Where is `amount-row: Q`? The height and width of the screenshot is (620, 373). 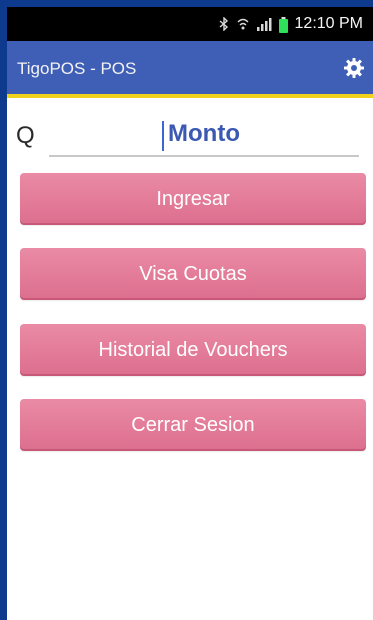 amount-row: Q is located at coordinates (190, 138).